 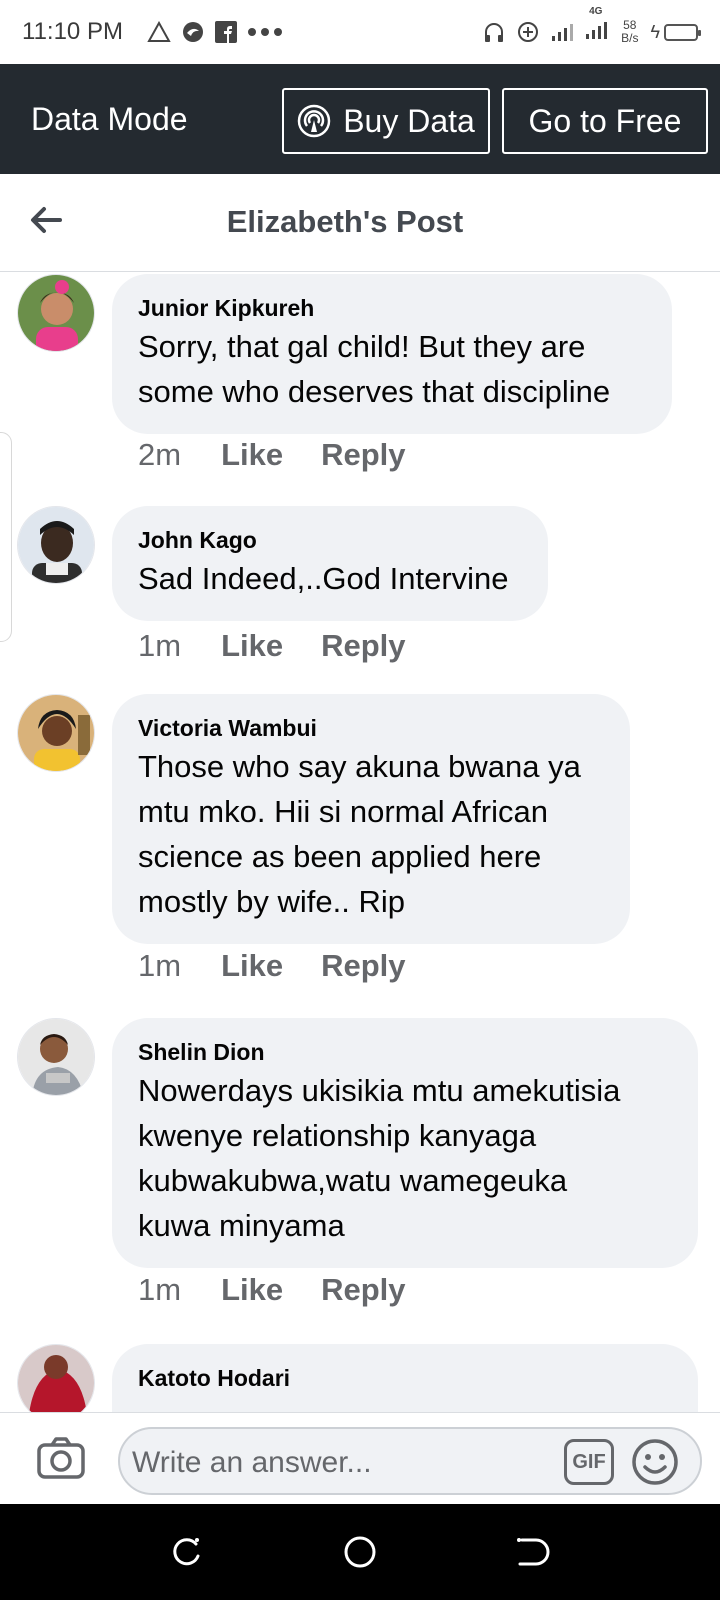 I want to click on home-icon, so click(x=360, y=1552).